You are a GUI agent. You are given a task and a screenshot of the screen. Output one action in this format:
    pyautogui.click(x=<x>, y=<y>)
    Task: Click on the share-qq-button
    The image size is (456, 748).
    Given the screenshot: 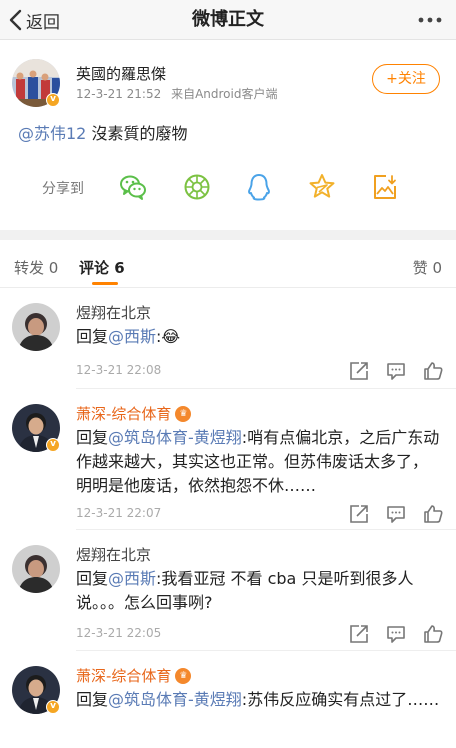 What is the action you would take?
    pyautogui.click(x=259, y=187)
    